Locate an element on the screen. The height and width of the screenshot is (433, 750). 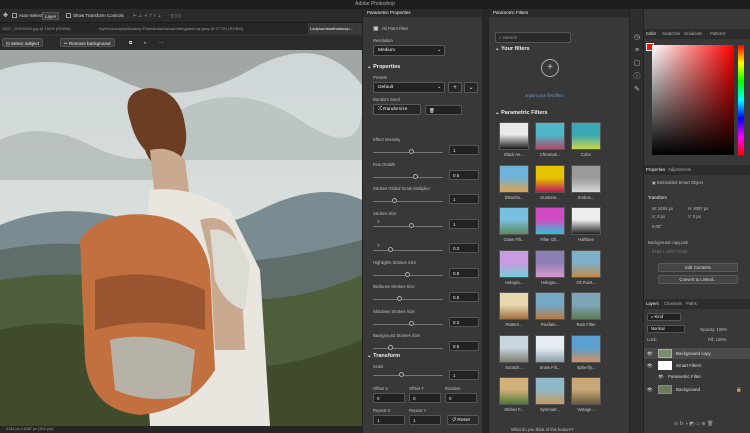
tab-gradients: Gradients is located at coordinates (693, 34).